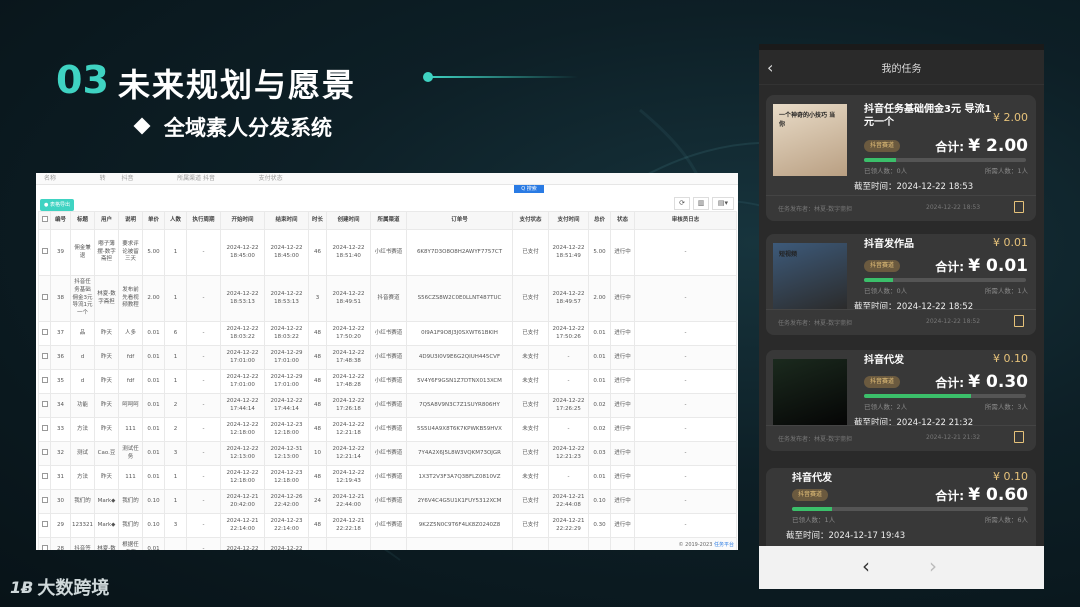 The height and width of the screenshot is (607, 1080). What do you see at coordinates (682, 203) in the screenshot?
I see `refresh-icon: ⟳` at bounding box center [682, 203].